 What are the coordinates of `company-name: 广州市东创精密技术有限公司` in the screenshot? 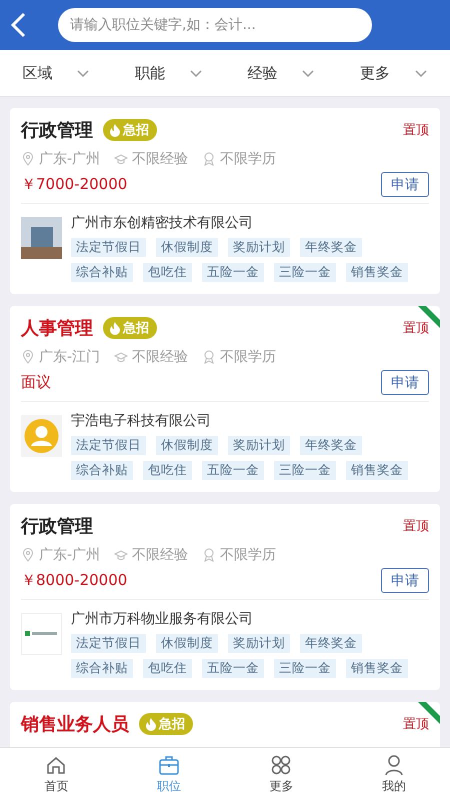 It's located at (162, 223).